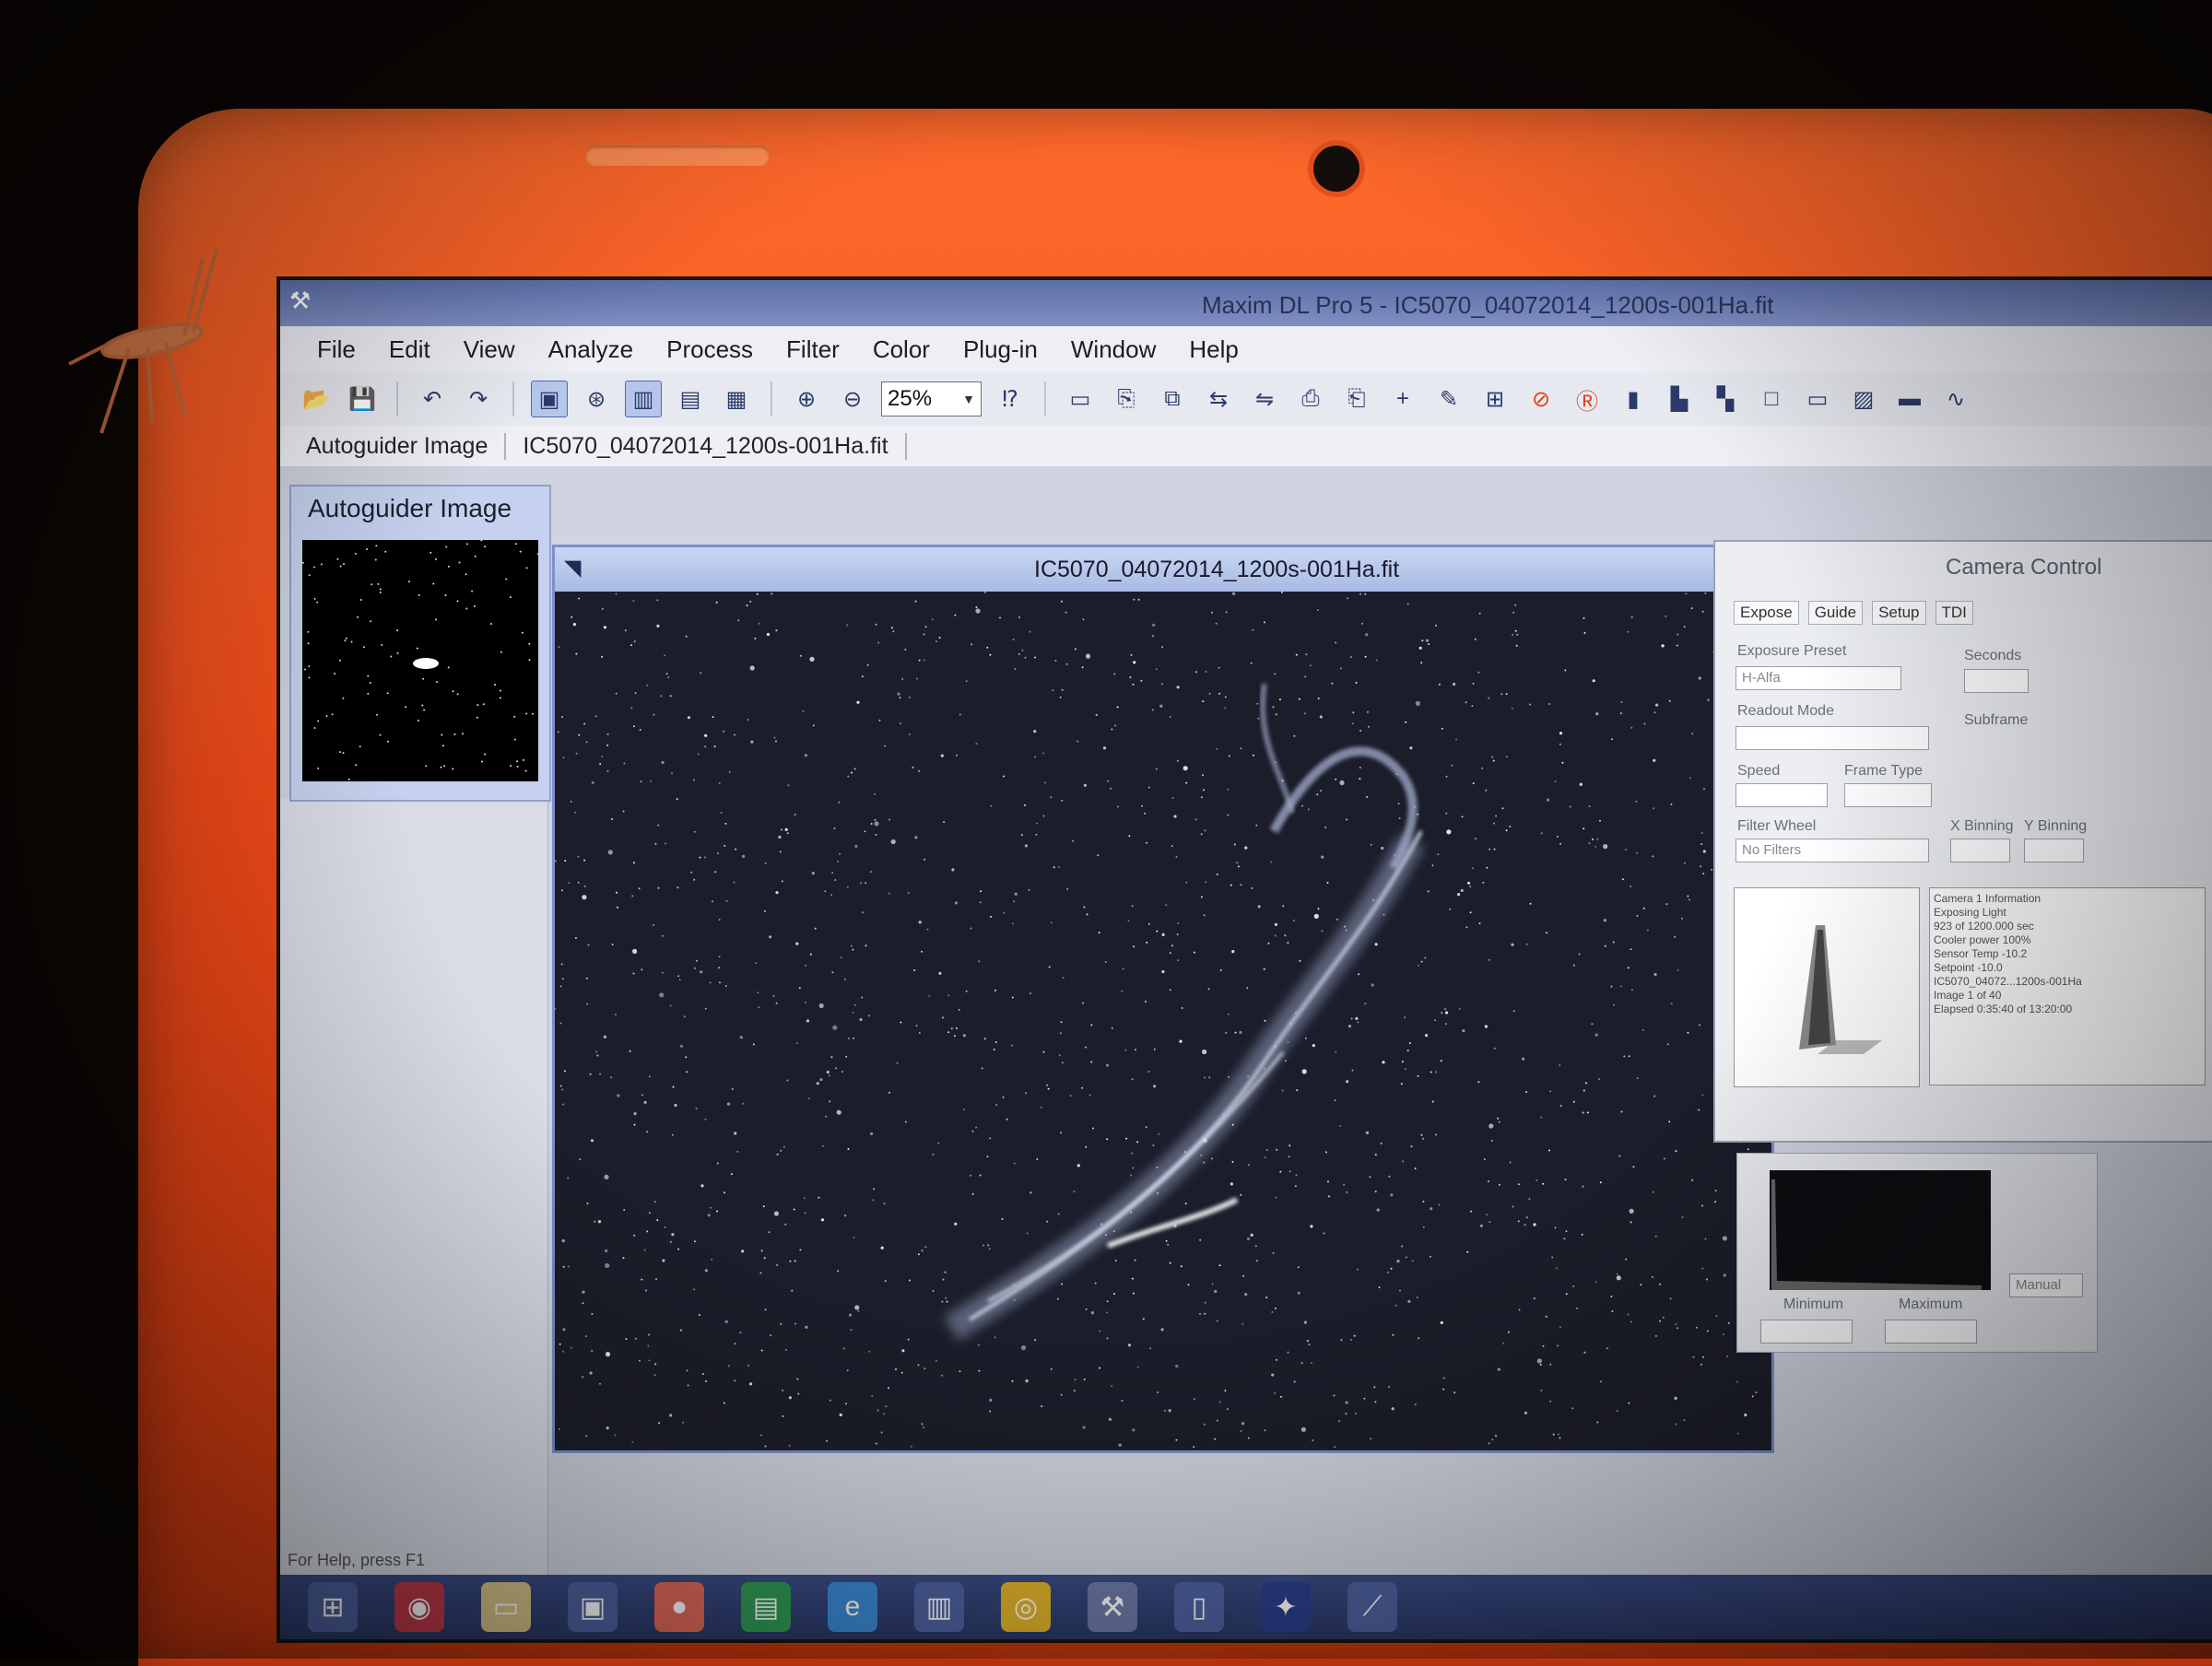 The image size is (2212, 1666). I want to click on stretch-mode-select: Manual, so click(2046, 1285).